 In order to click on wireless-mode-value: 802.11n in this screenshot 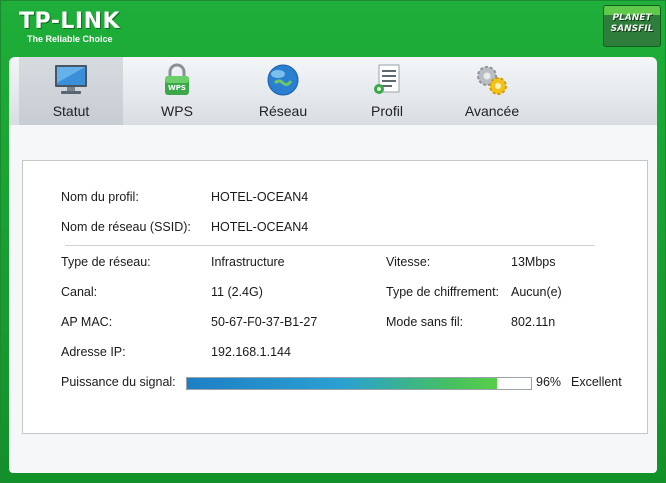, I will do `click(533, 322)`.